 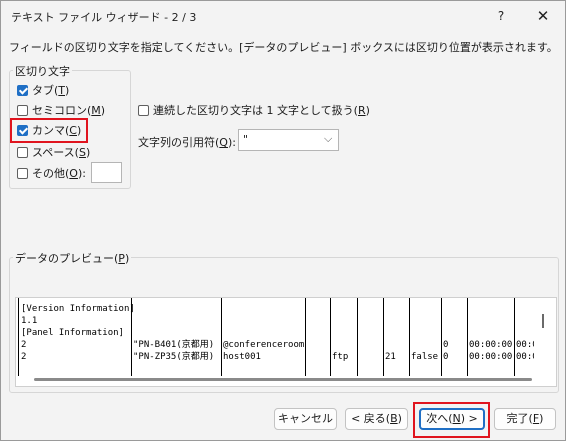 I want to click on preview-col-5-text: ftp, so click(x=340, y=357).